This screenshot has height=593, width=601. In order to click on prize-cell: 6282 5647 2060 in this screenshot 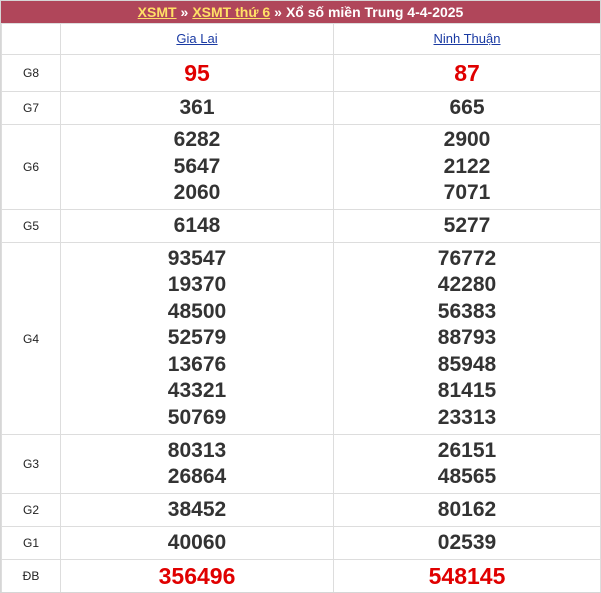, I will do `click(197, 167)`.